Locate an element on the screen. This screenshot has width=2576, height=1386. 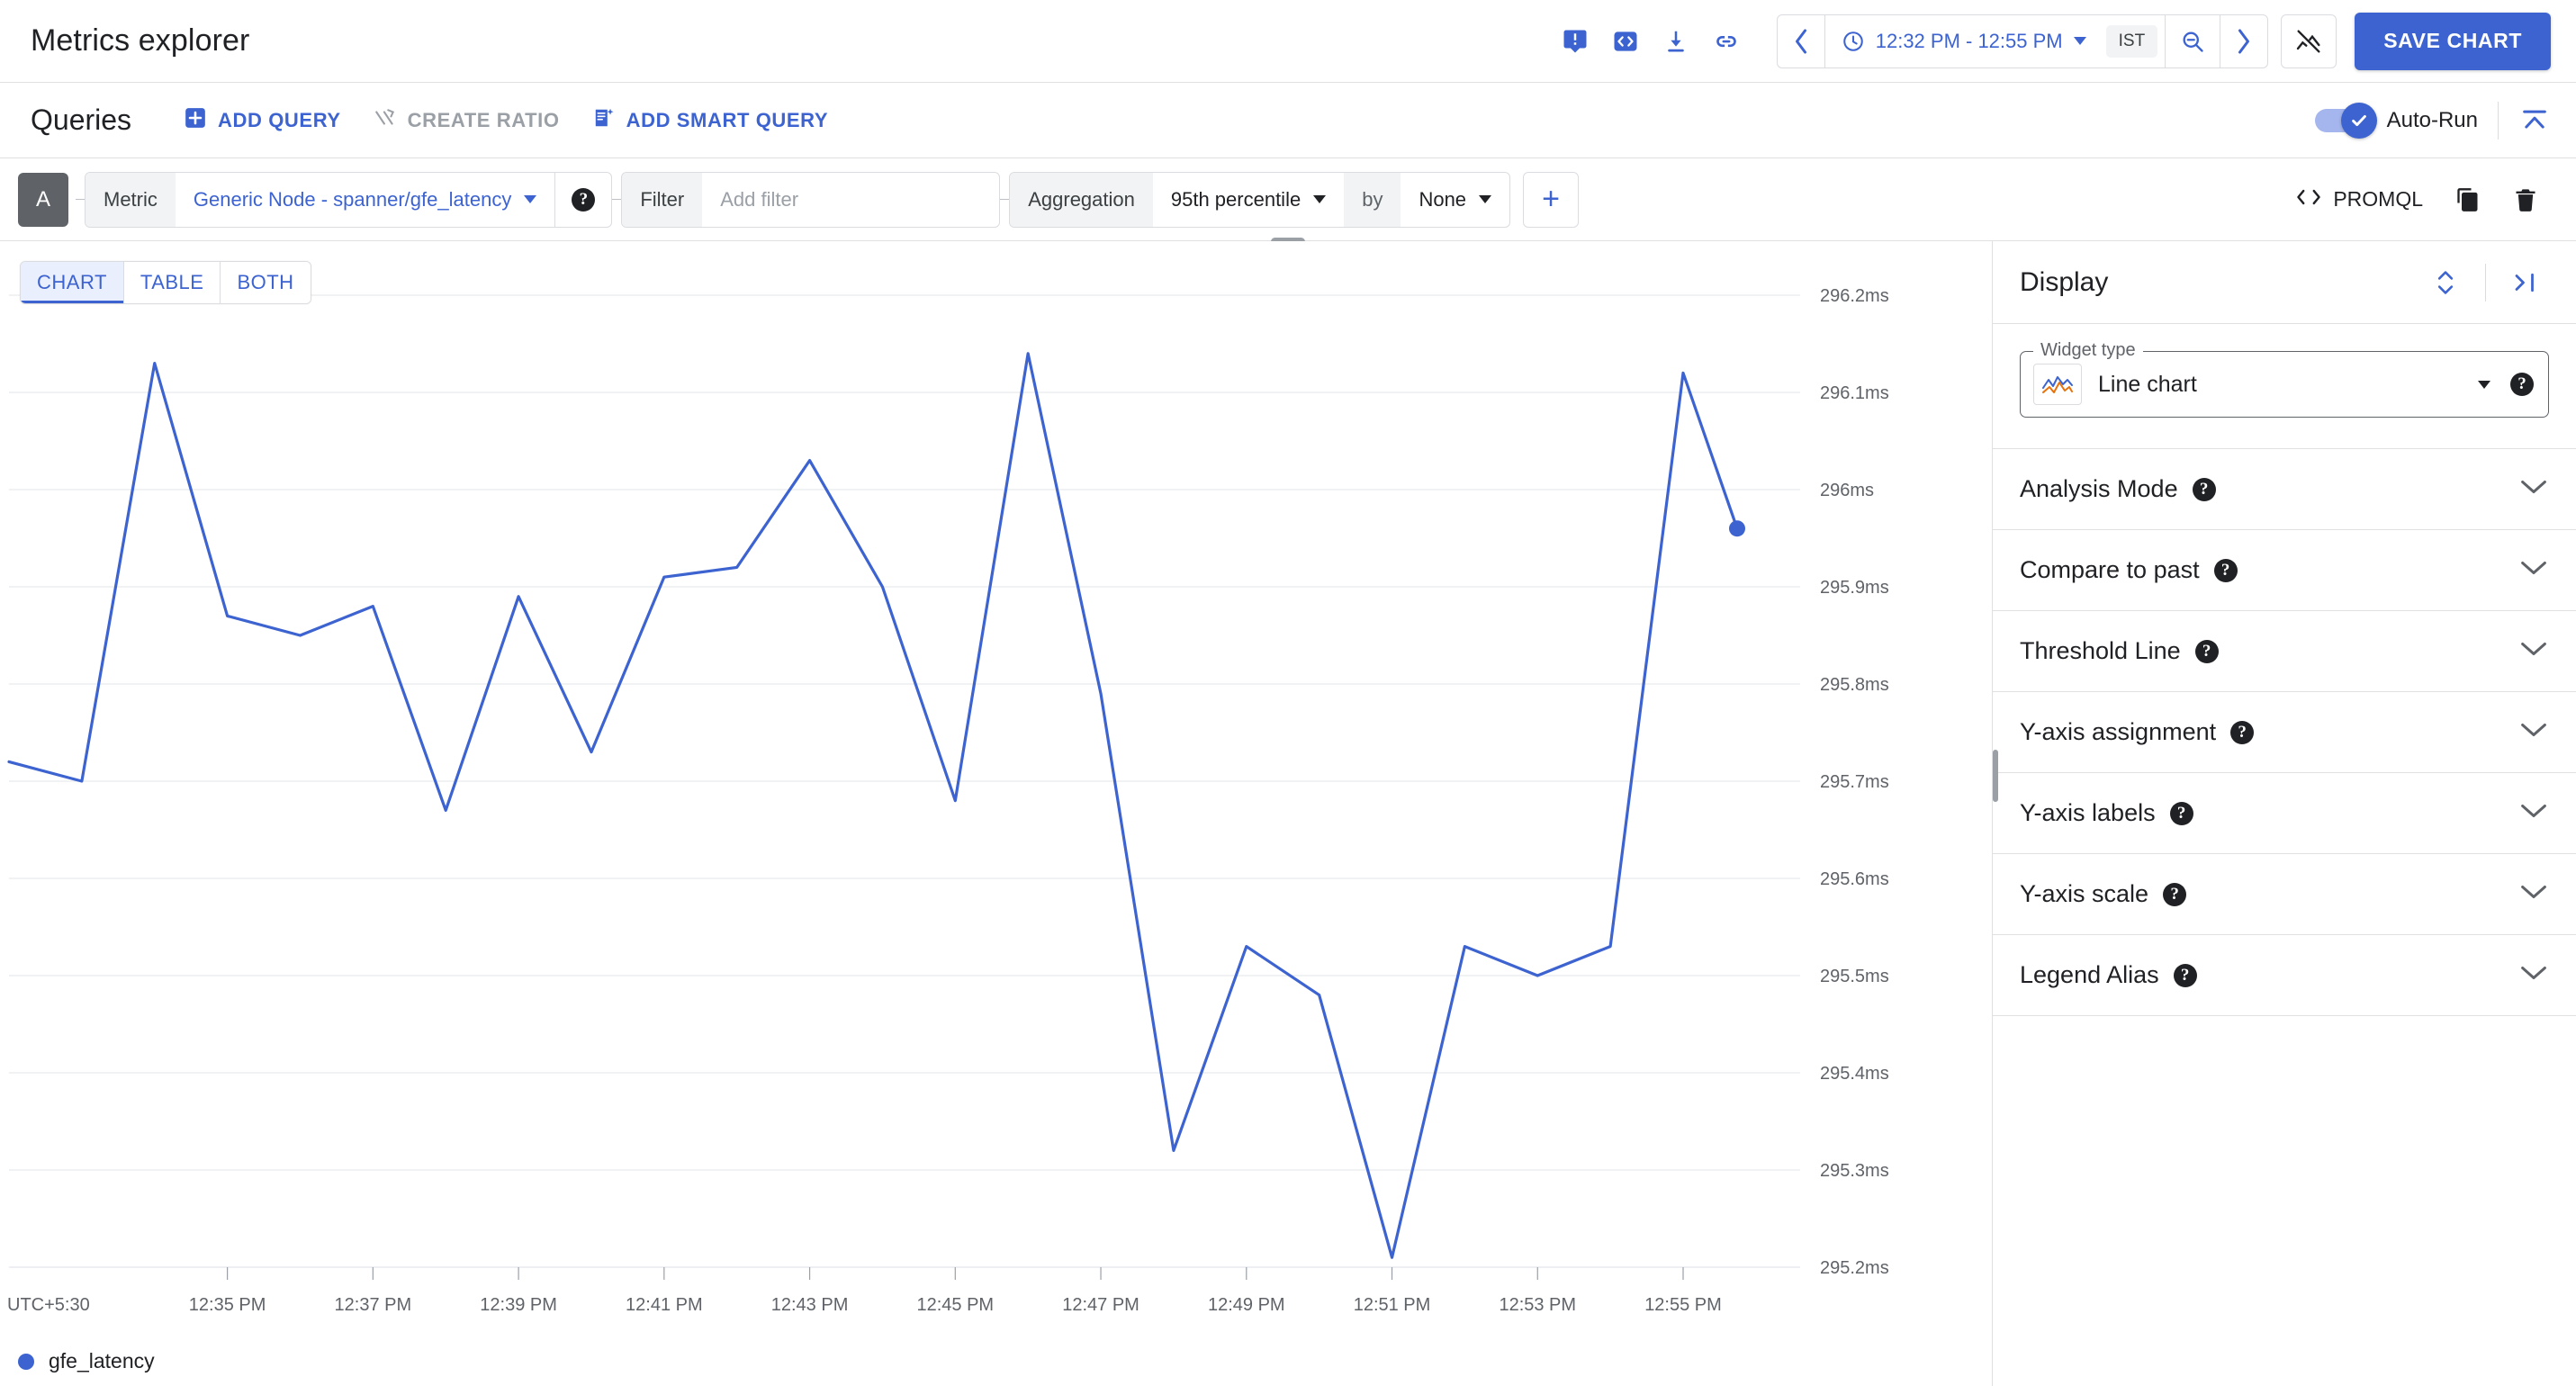
y-axis-tick-label: 295.8ms is located at coordinates (1854, 685).